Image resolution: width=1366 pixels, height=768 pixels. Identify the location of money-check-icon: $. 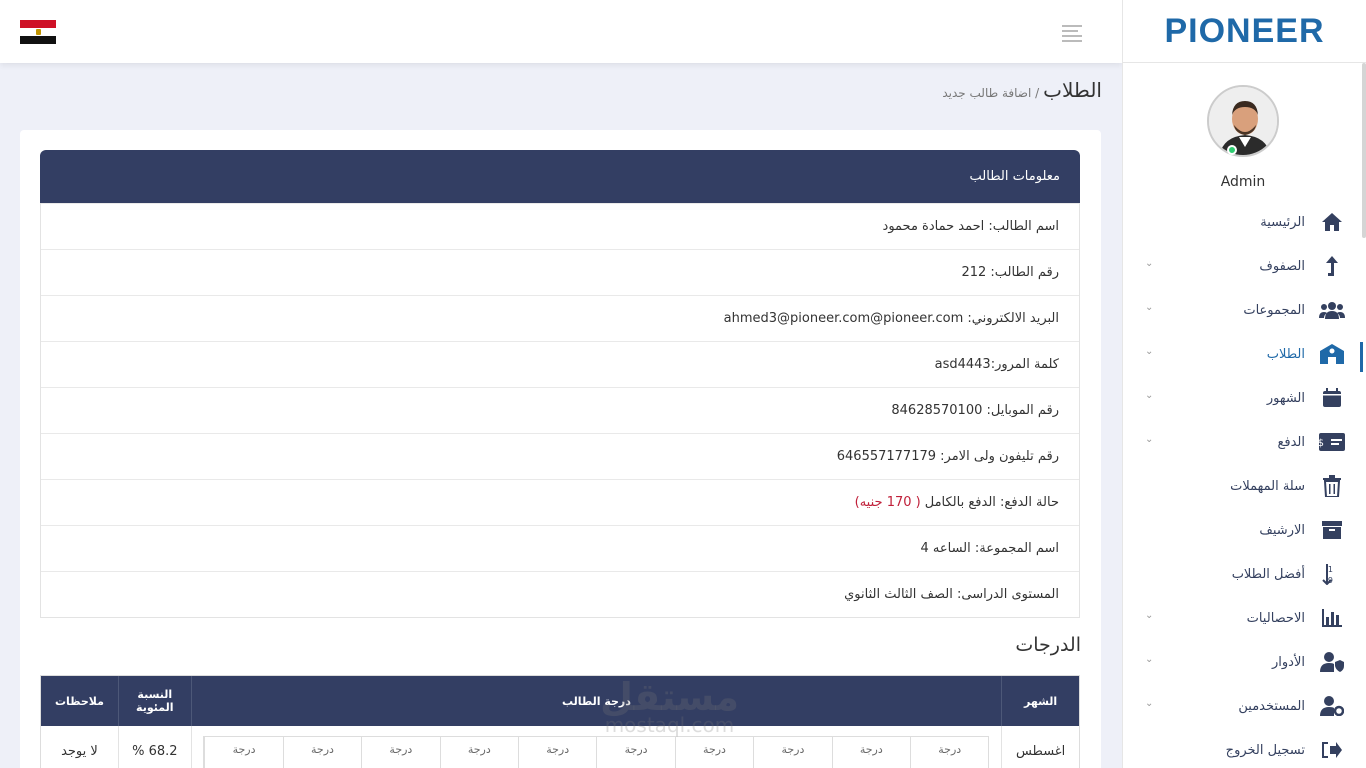
(1332, 442).